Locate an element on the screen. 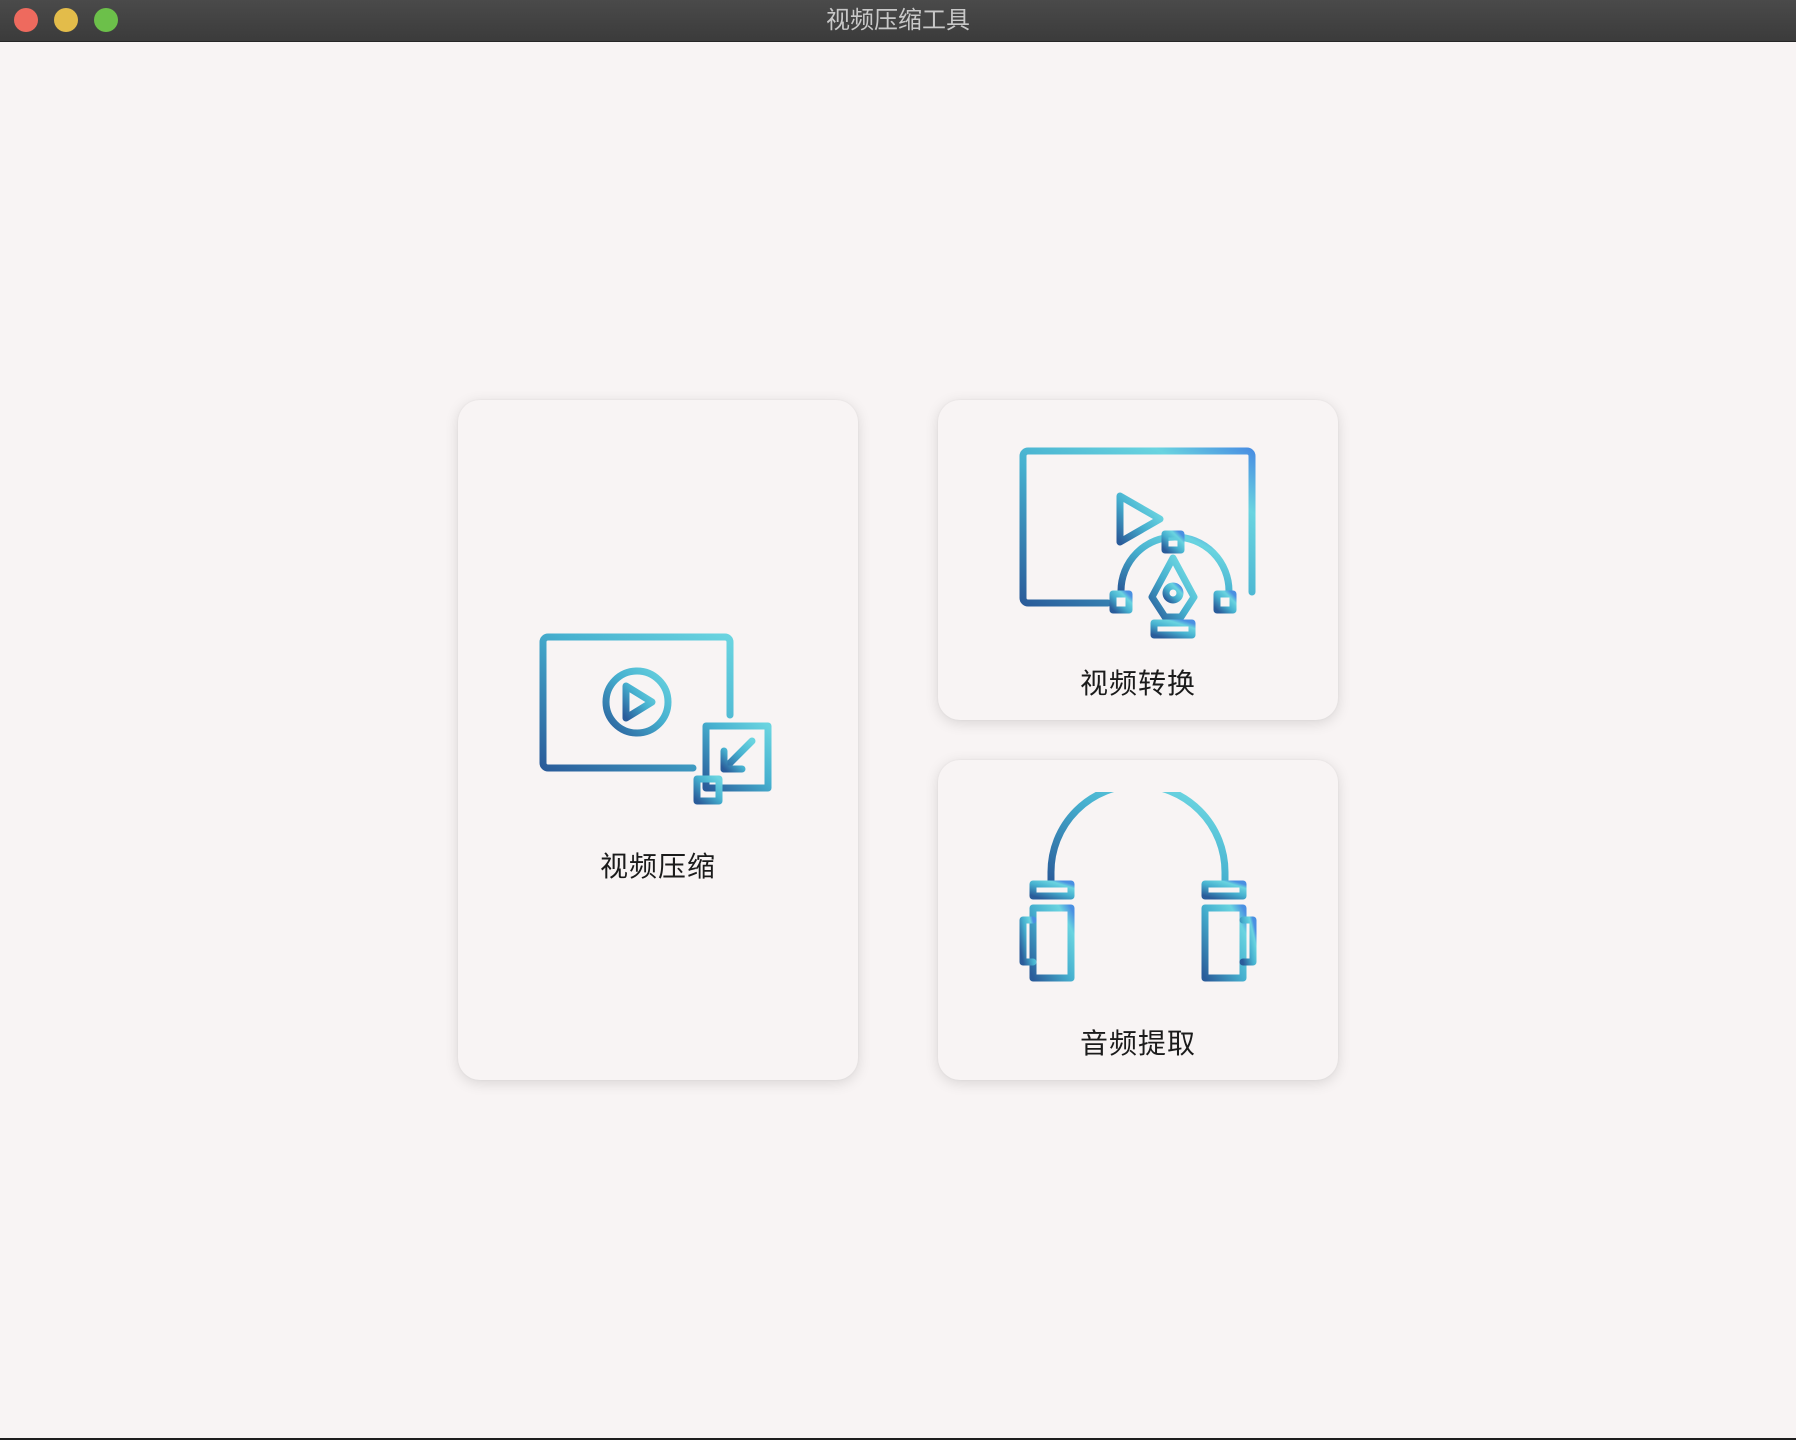 The image size is (1796, 1440). title-bar: 视频压缩工具 is located at coordinates (898, 21).